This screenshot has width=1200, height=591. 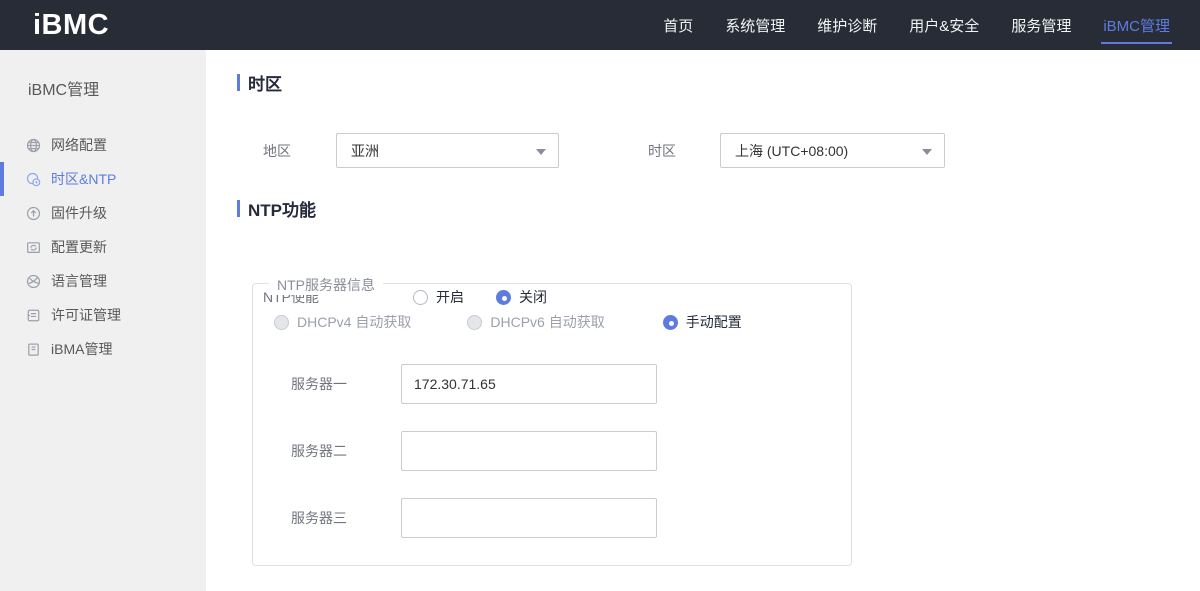 I want to click on sidebar-item-license-management: 许可证管理, so click(x=103, y=315).